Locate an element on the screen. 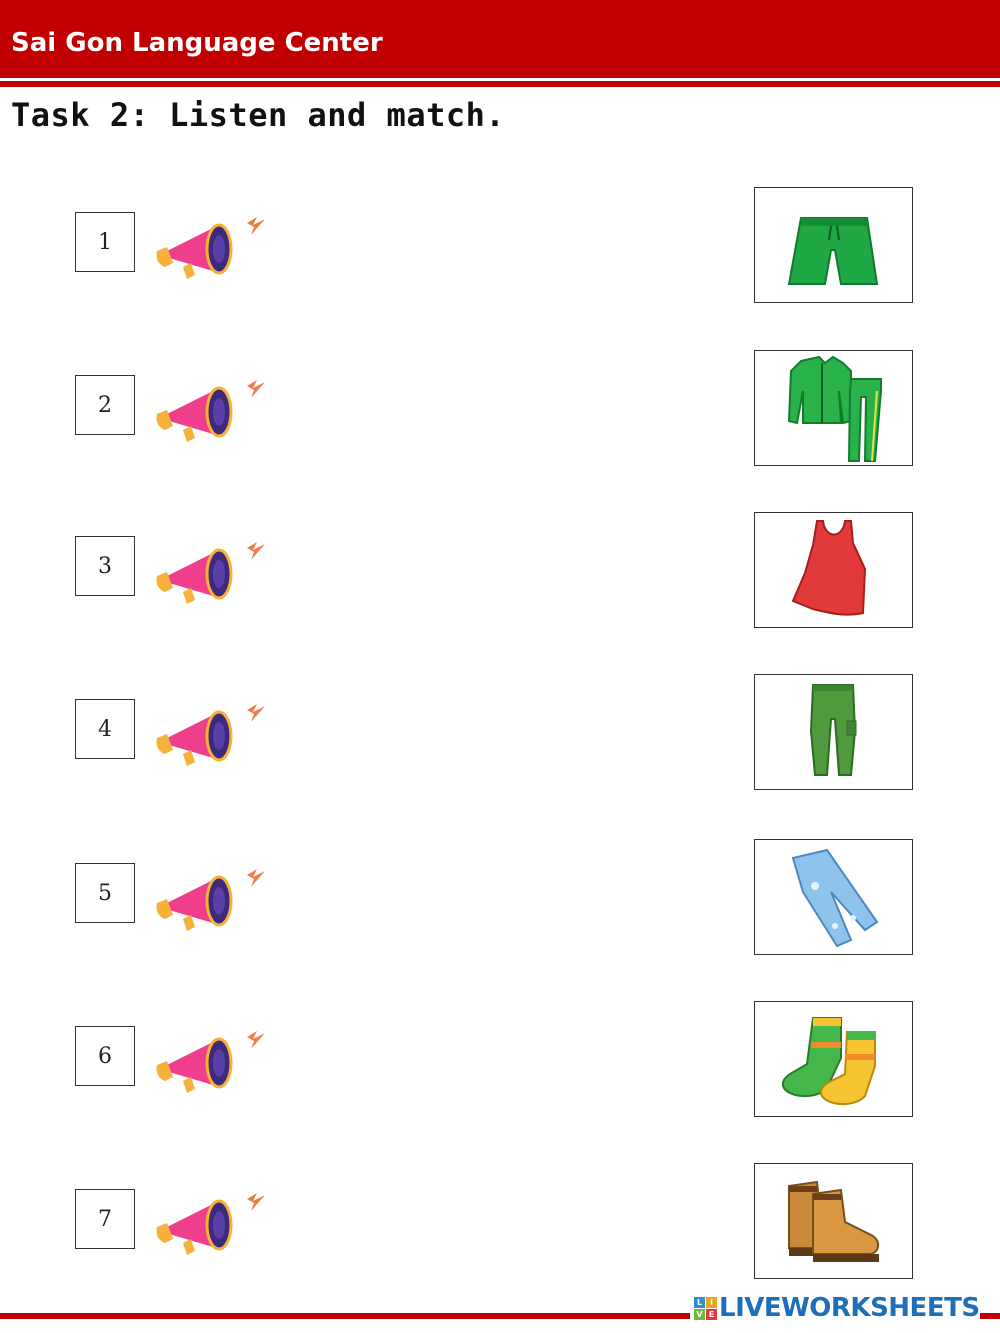 The image size is (1000, 1333). match-row: 4 is located at coordinates (500, 732).